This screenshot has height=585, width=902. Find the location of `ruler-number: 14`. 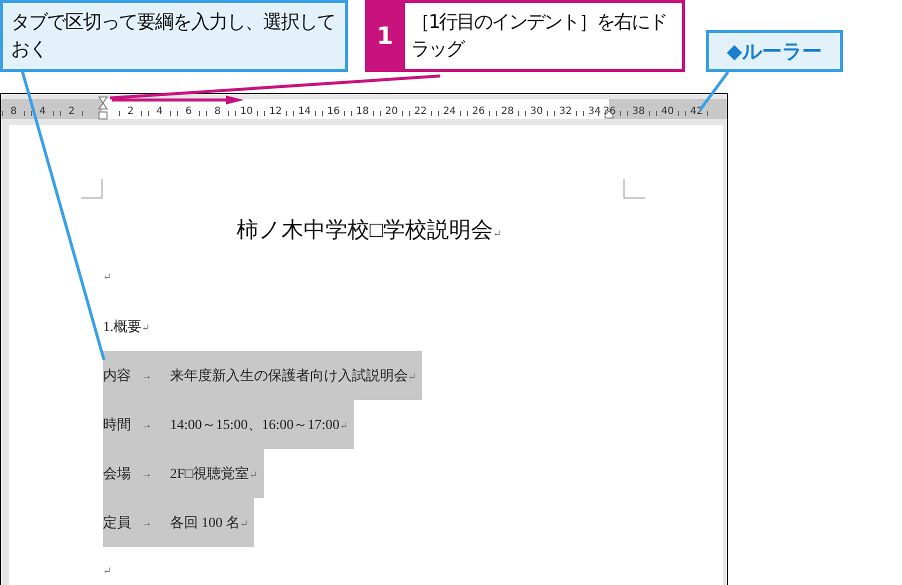

ruler-number: 14 is located at coordinates (304, 111).